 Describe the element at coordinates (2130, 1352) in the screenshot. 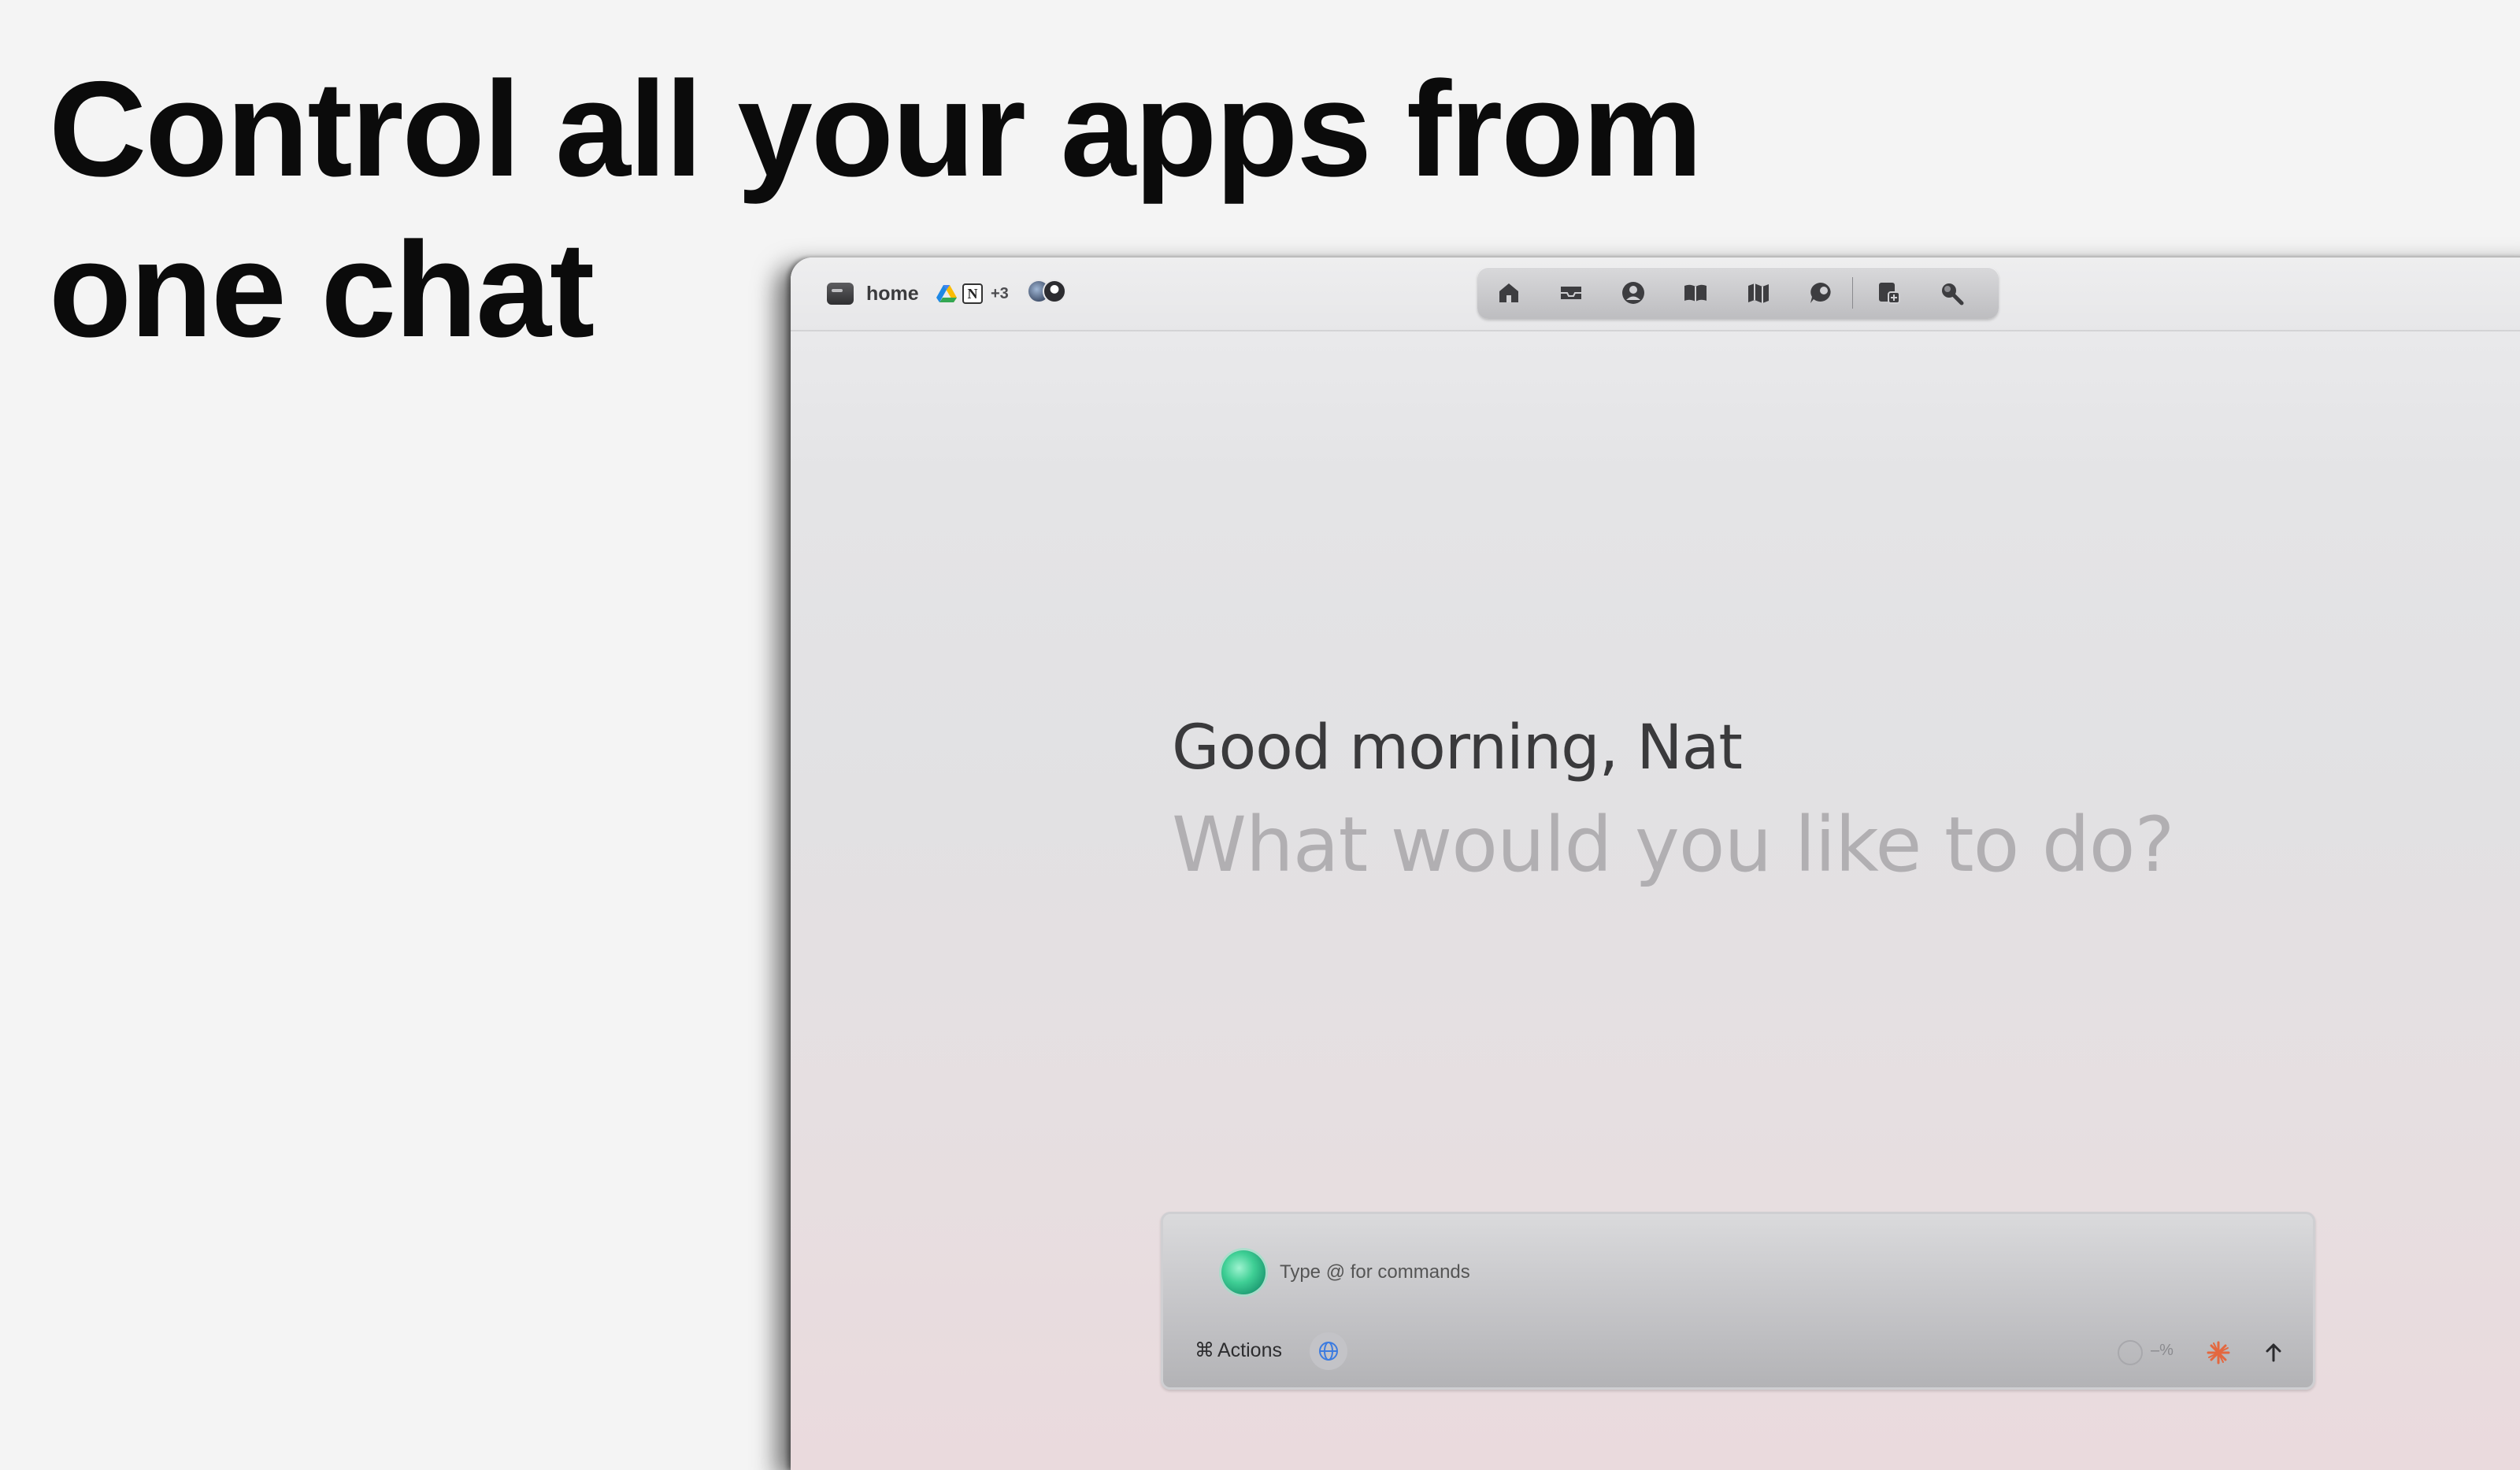

I see `context-usage-ring` at that location.